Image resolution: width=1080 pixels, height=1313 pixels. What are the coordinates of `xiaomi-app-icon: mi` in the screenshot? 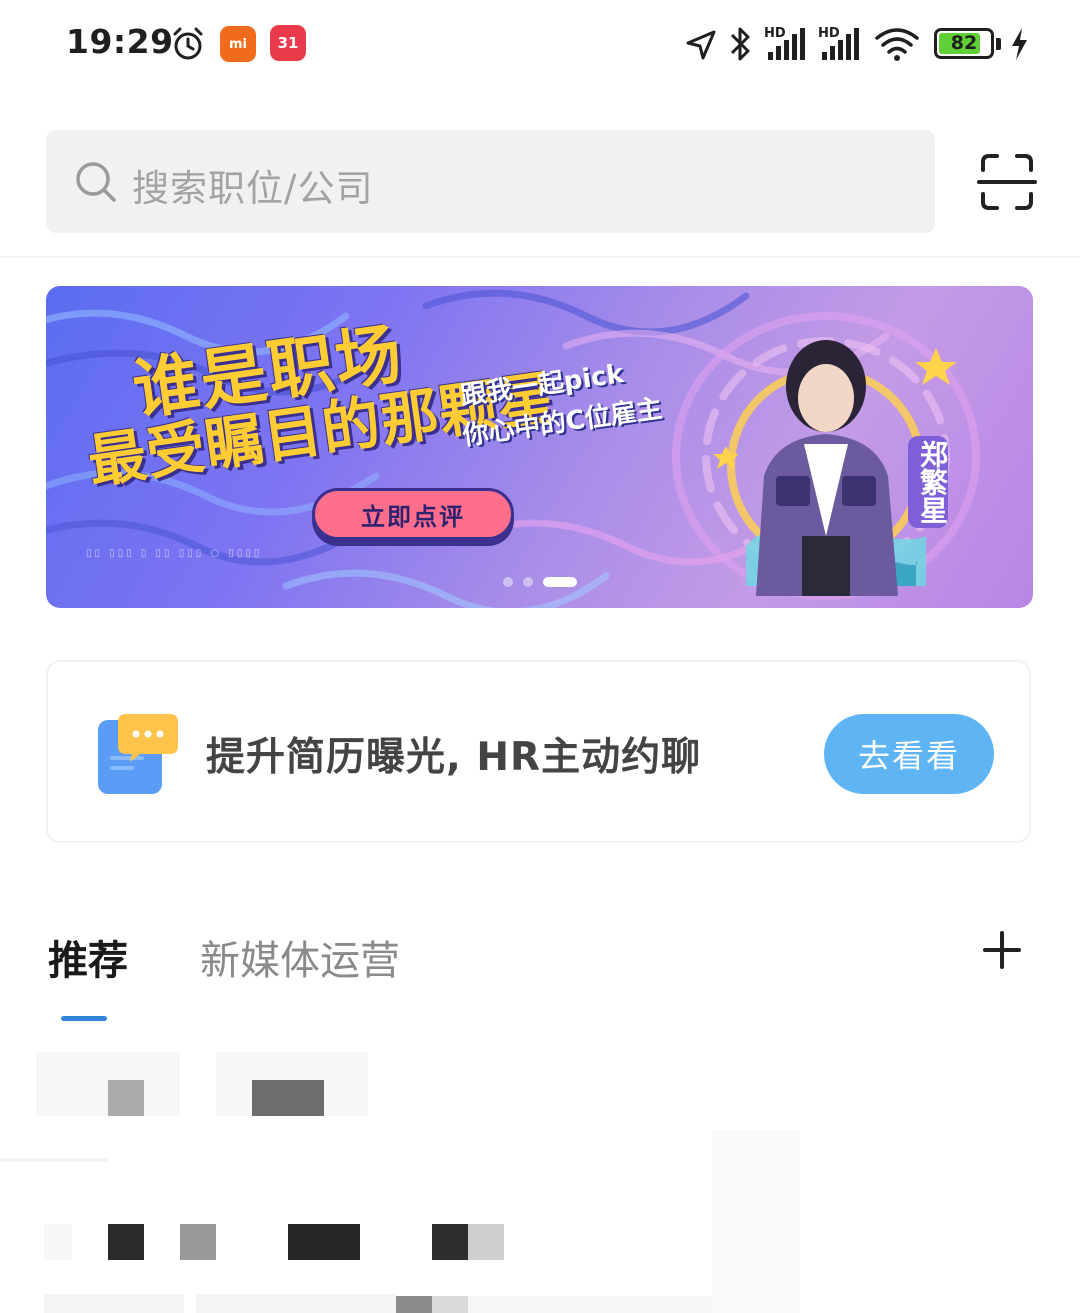 It's located at (238, 44).